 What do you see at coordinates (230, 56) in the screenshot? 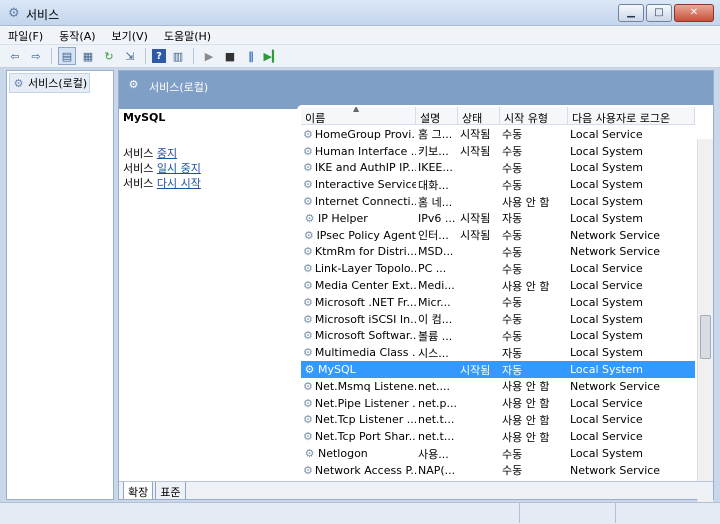
I see `stop-icon: ■` at bounding box center [230, 56].